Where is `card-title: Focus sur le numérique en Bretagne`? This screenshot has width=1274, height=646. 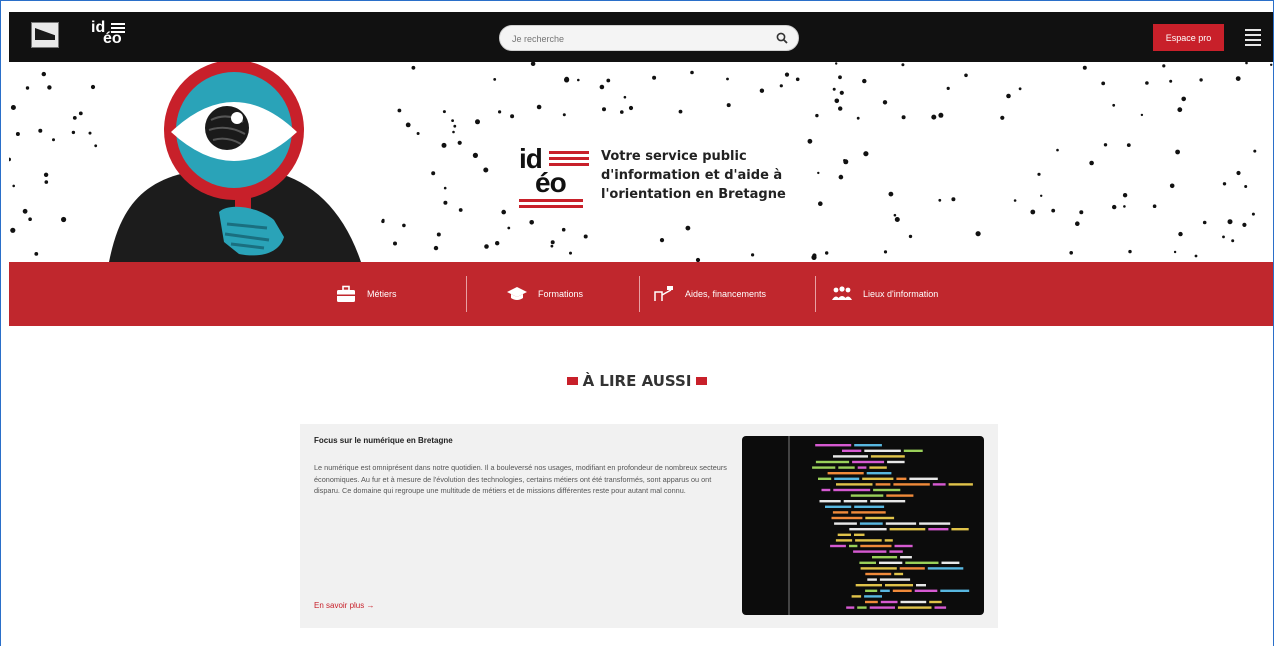 card-title: Focus sur le numérique en Bretagne is located at coordinates (383, 440).